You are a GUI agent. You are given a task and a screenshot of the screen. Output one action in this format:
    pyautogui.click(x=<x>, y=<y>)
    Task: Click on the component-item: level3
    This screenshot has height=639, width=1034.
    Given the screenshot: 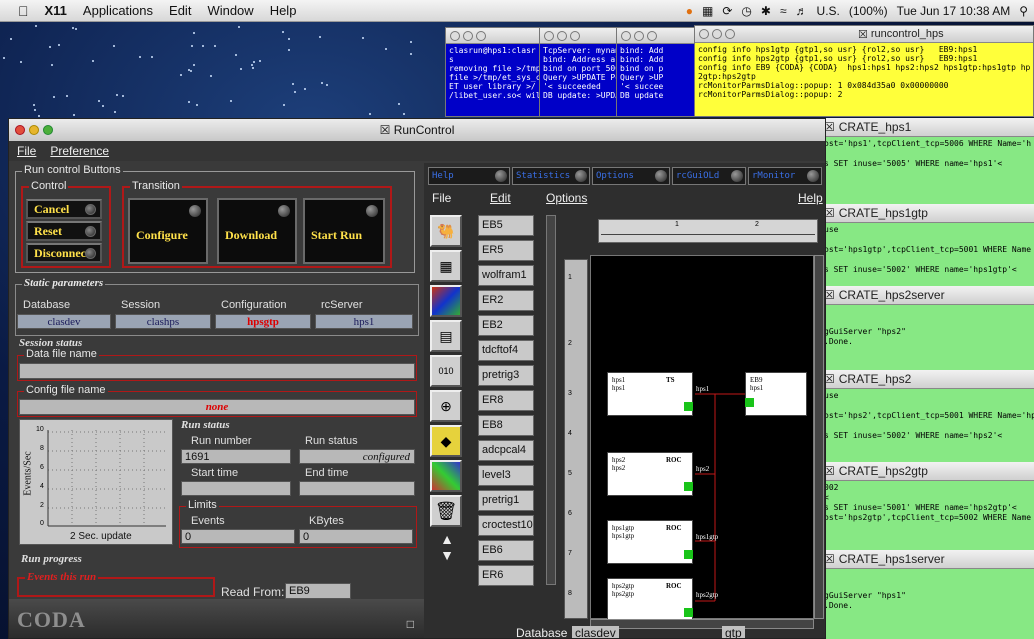 What is the action you would take?
    pyautogui.click(x=506, y=475)
    